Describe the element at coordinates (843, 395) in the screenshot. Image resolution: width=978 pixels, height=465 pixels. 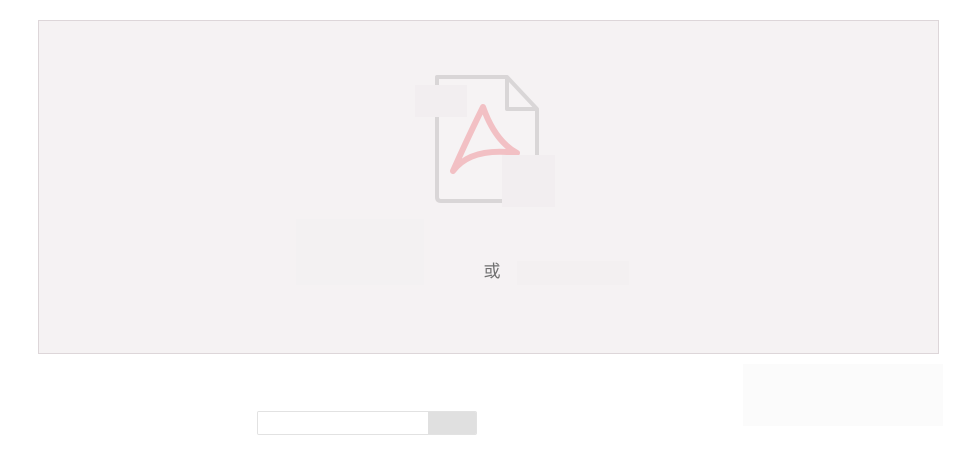
I see `side-panel` at that location.